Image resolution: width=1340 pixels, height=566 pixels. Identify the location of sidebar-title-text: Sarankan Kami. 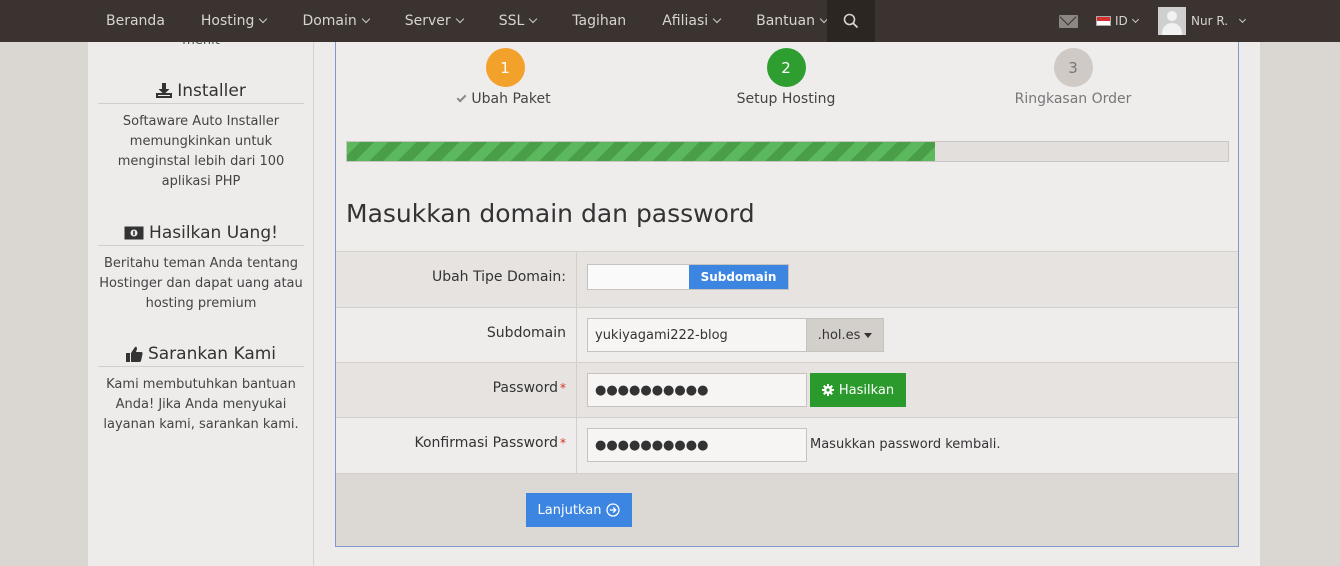
(212, 353).